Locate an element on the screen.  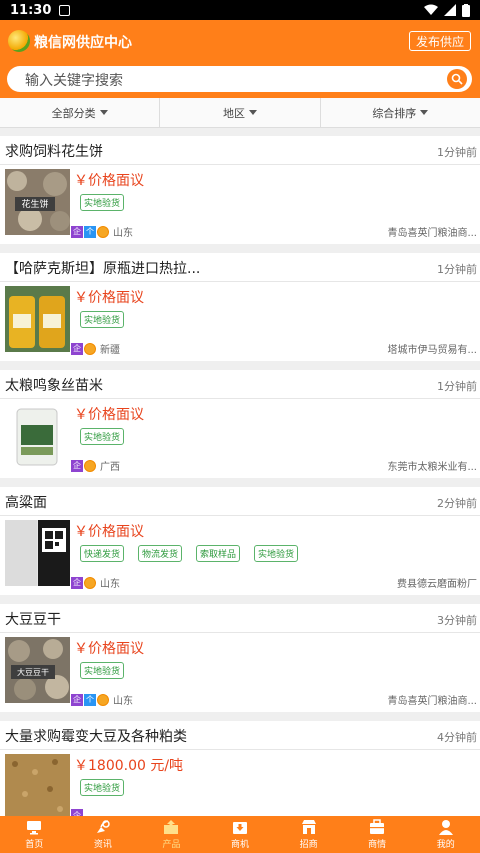
item-time: 4分钟前 is located at coordinates (457, 737).